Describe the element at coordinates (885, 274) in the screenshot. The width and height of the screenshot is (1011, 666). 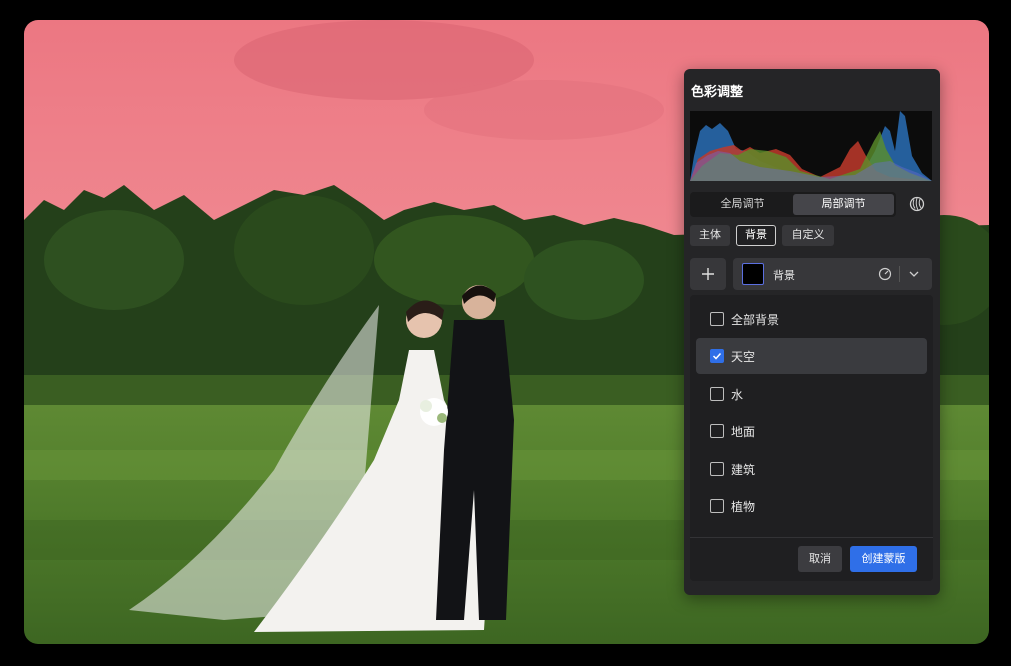
I see `gauge-icon` at that location.